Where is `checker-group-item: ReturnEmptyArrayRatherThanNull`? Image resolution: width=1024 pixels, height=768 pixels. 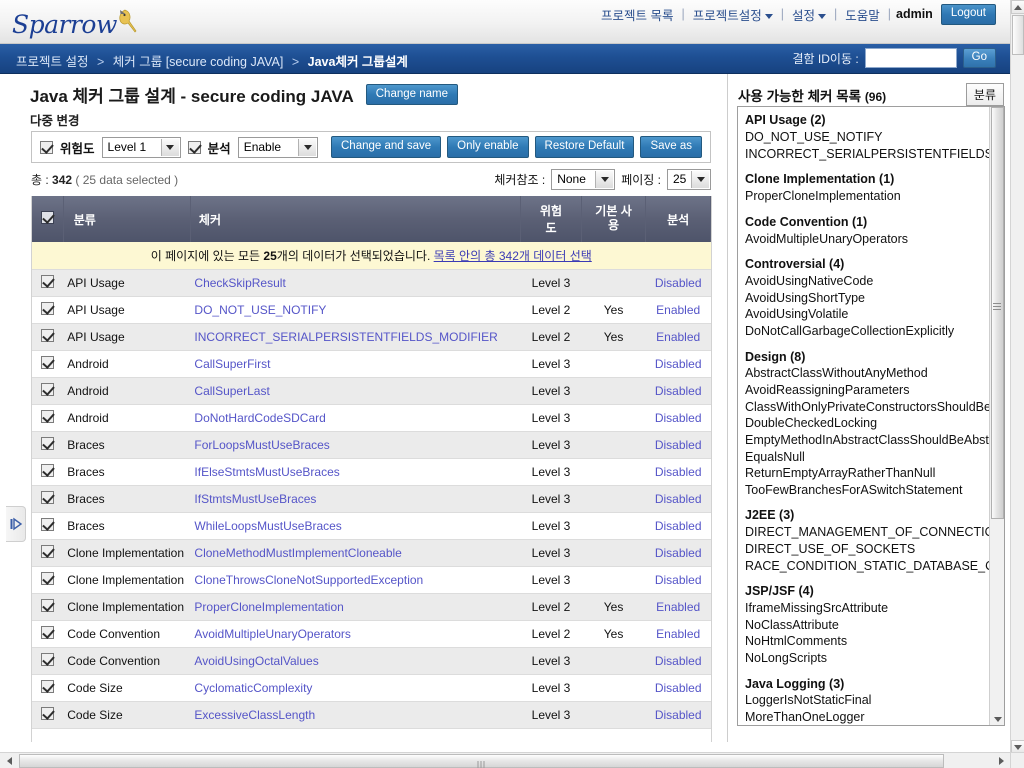
checker-group-item: ReturnEmptyArrayRatherThanNull is located at coordinates (874, 473).